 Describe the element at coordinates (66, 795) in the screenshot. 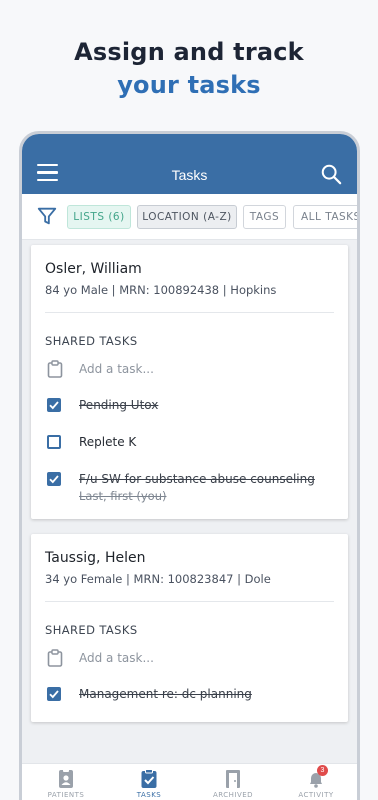

I see `nav-patients-label: PATIENTS` at that location.